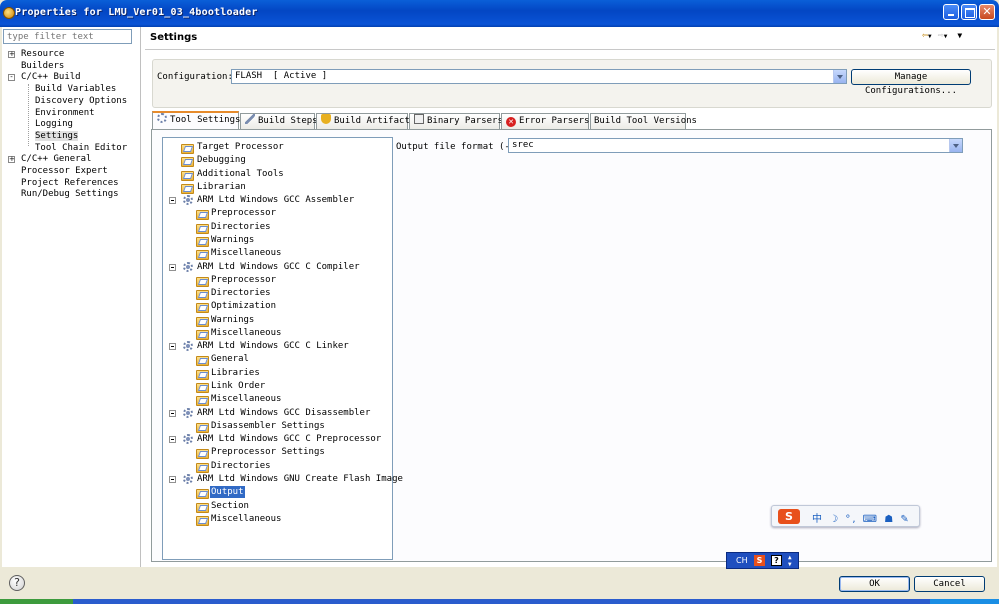 The image size is (999, 604). I want to click on sidebar-item-label: Project References, so click(70, 182).